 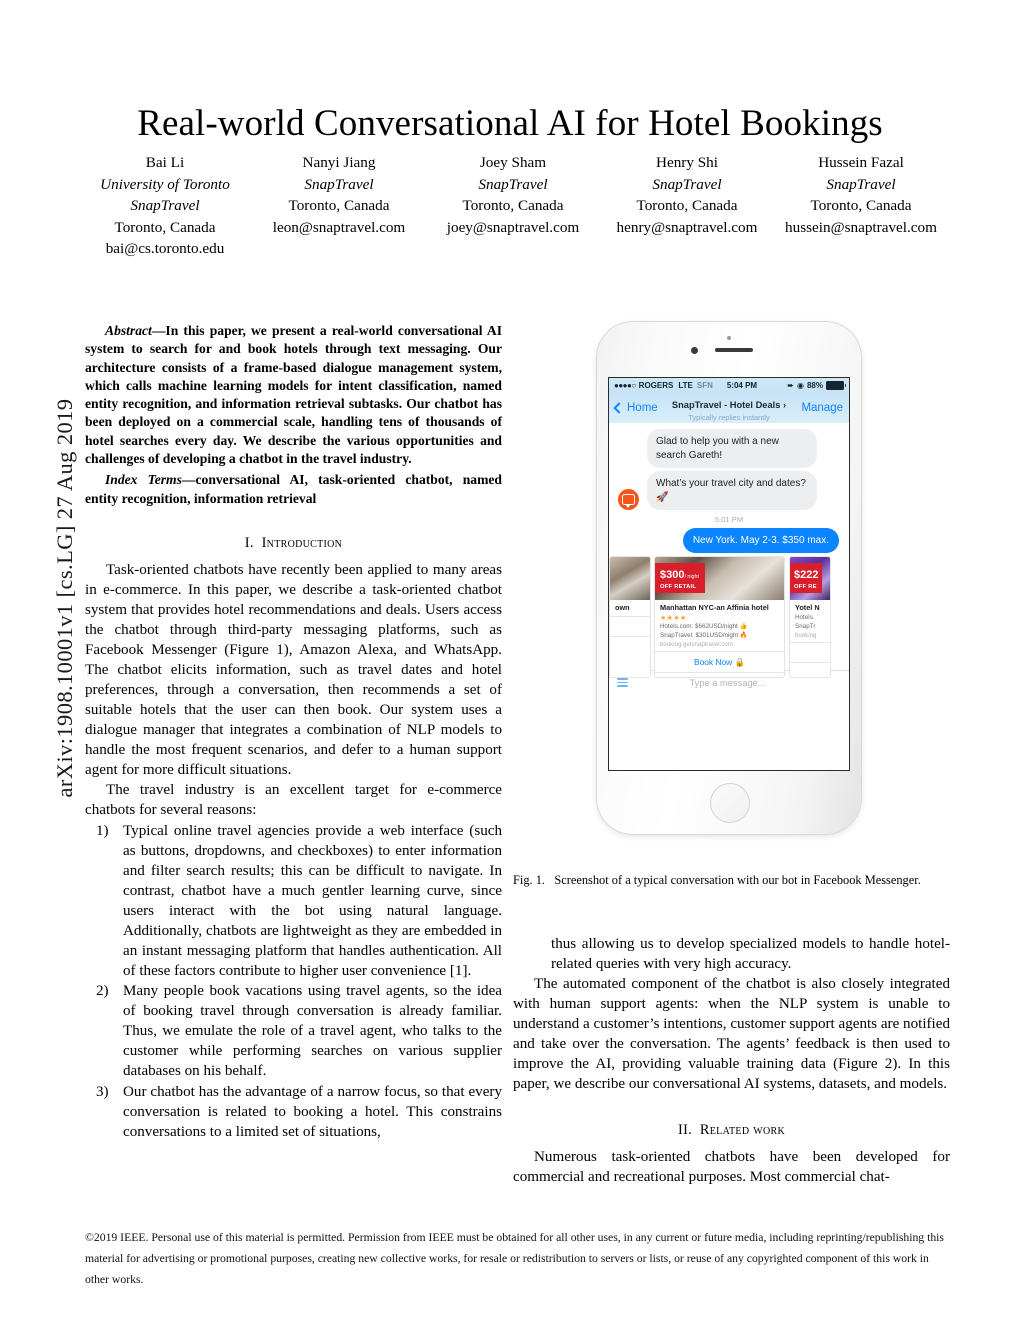 I want to click on author-email: hussein@snaptravel.com, so click(x=861, y=227).